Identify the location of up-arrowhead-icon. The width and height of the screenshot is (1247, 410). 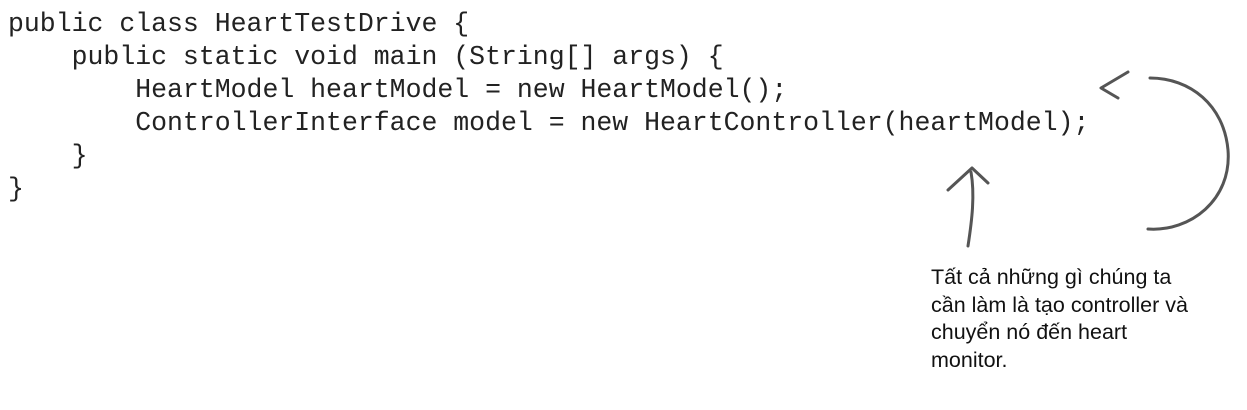
(968, 179).